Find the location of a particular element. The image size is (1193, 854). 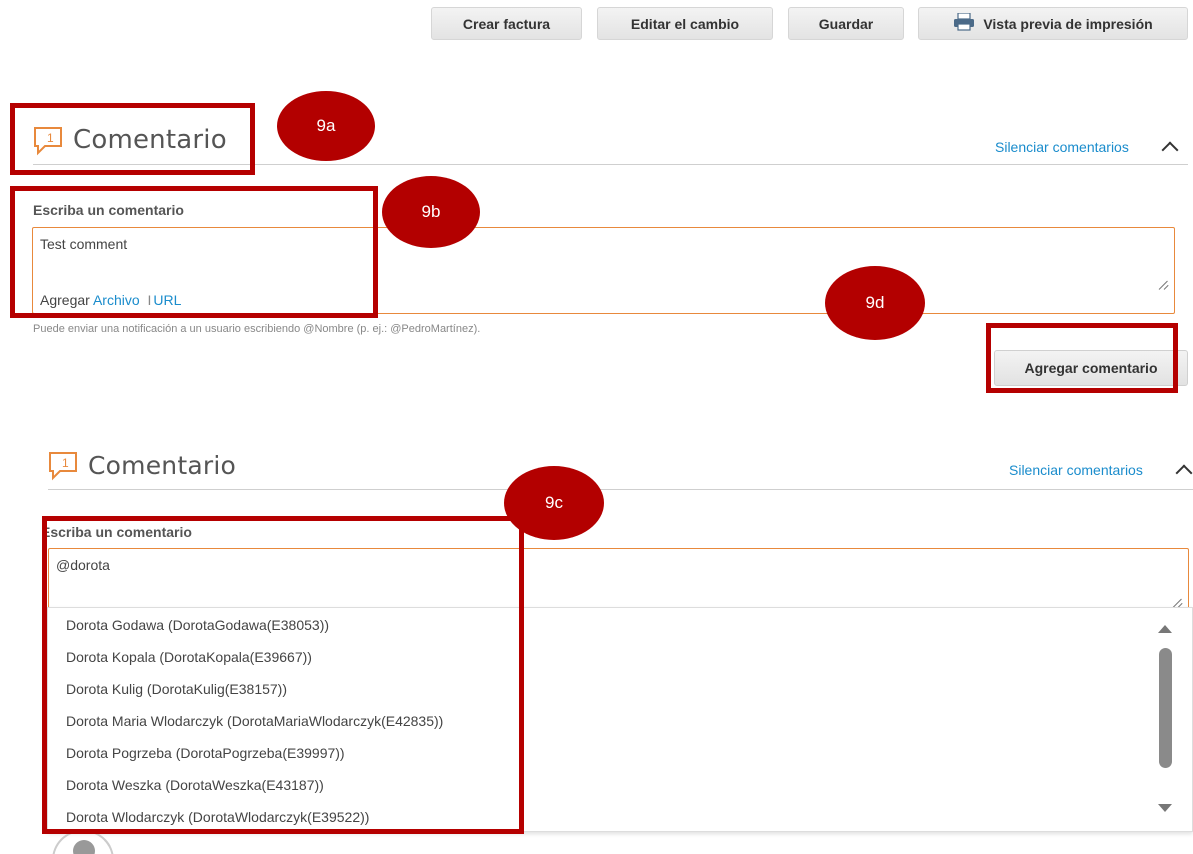

suggestion-item: Dorota Weszka (DorotaWeszka(E43187)) is located at coordinates (195, 785).